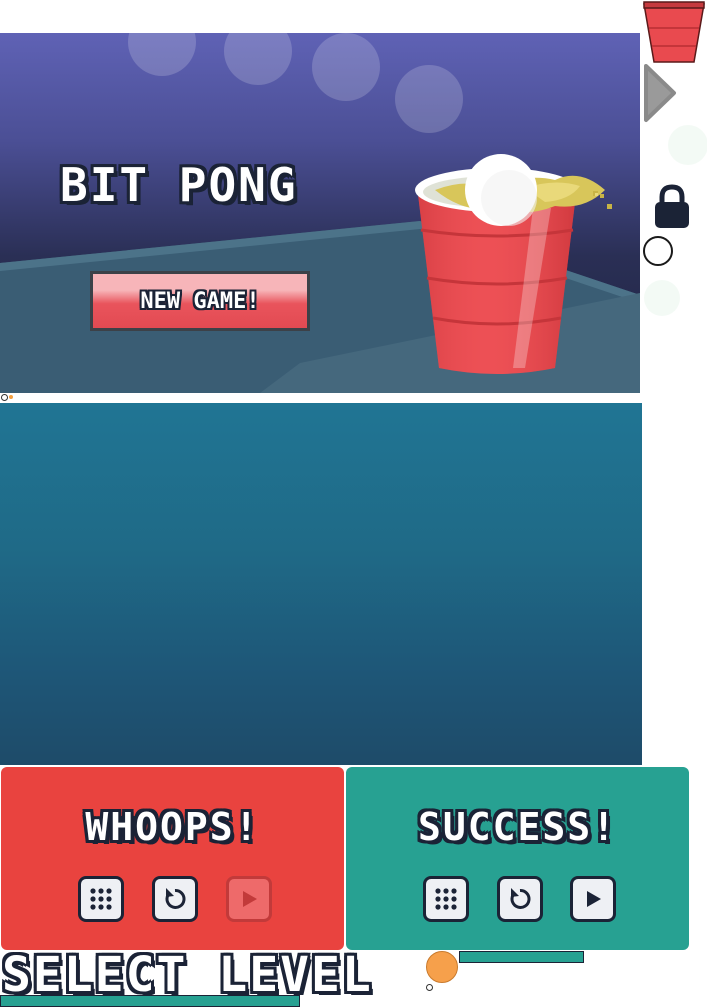 This screenshot has height=1007, width=707. What do you see at coordinates (179, 185) in the screenshot?
I see `game-title: BIT PONG` at bounding box center [179, 185].